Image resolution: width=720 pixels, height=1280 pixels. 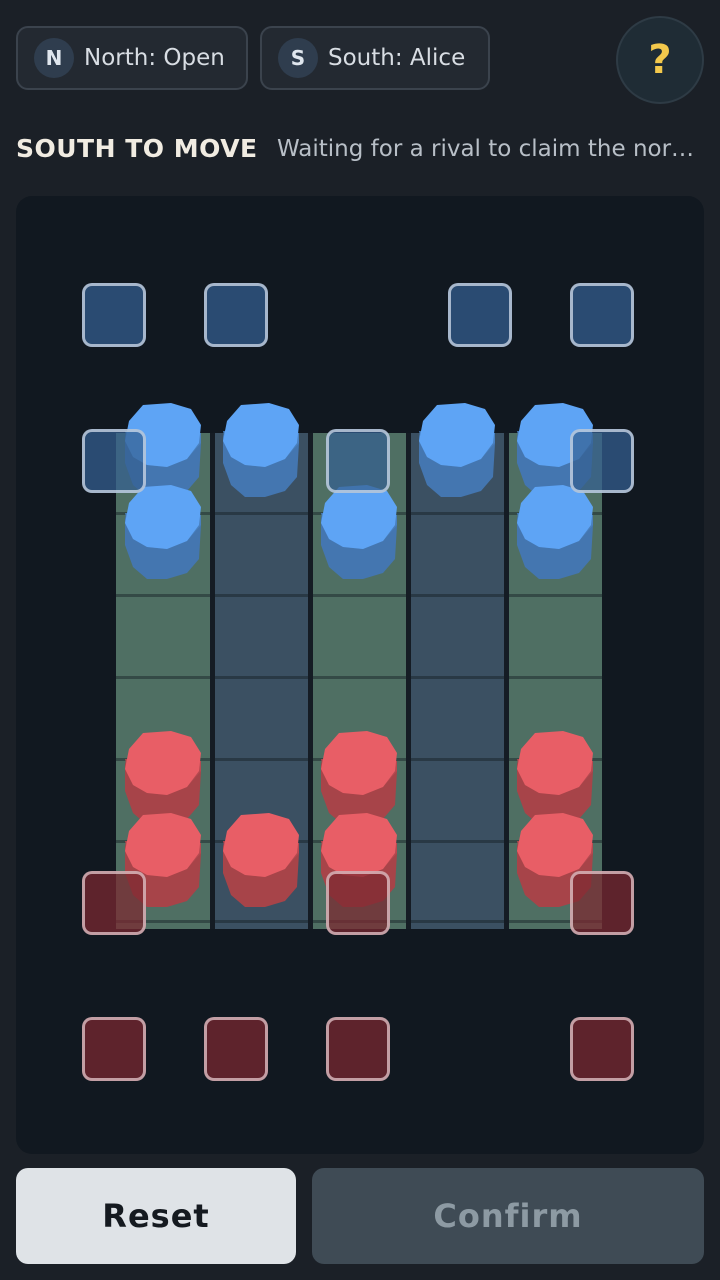 I want to click on help-button: ?, so click(x=660, y=60).